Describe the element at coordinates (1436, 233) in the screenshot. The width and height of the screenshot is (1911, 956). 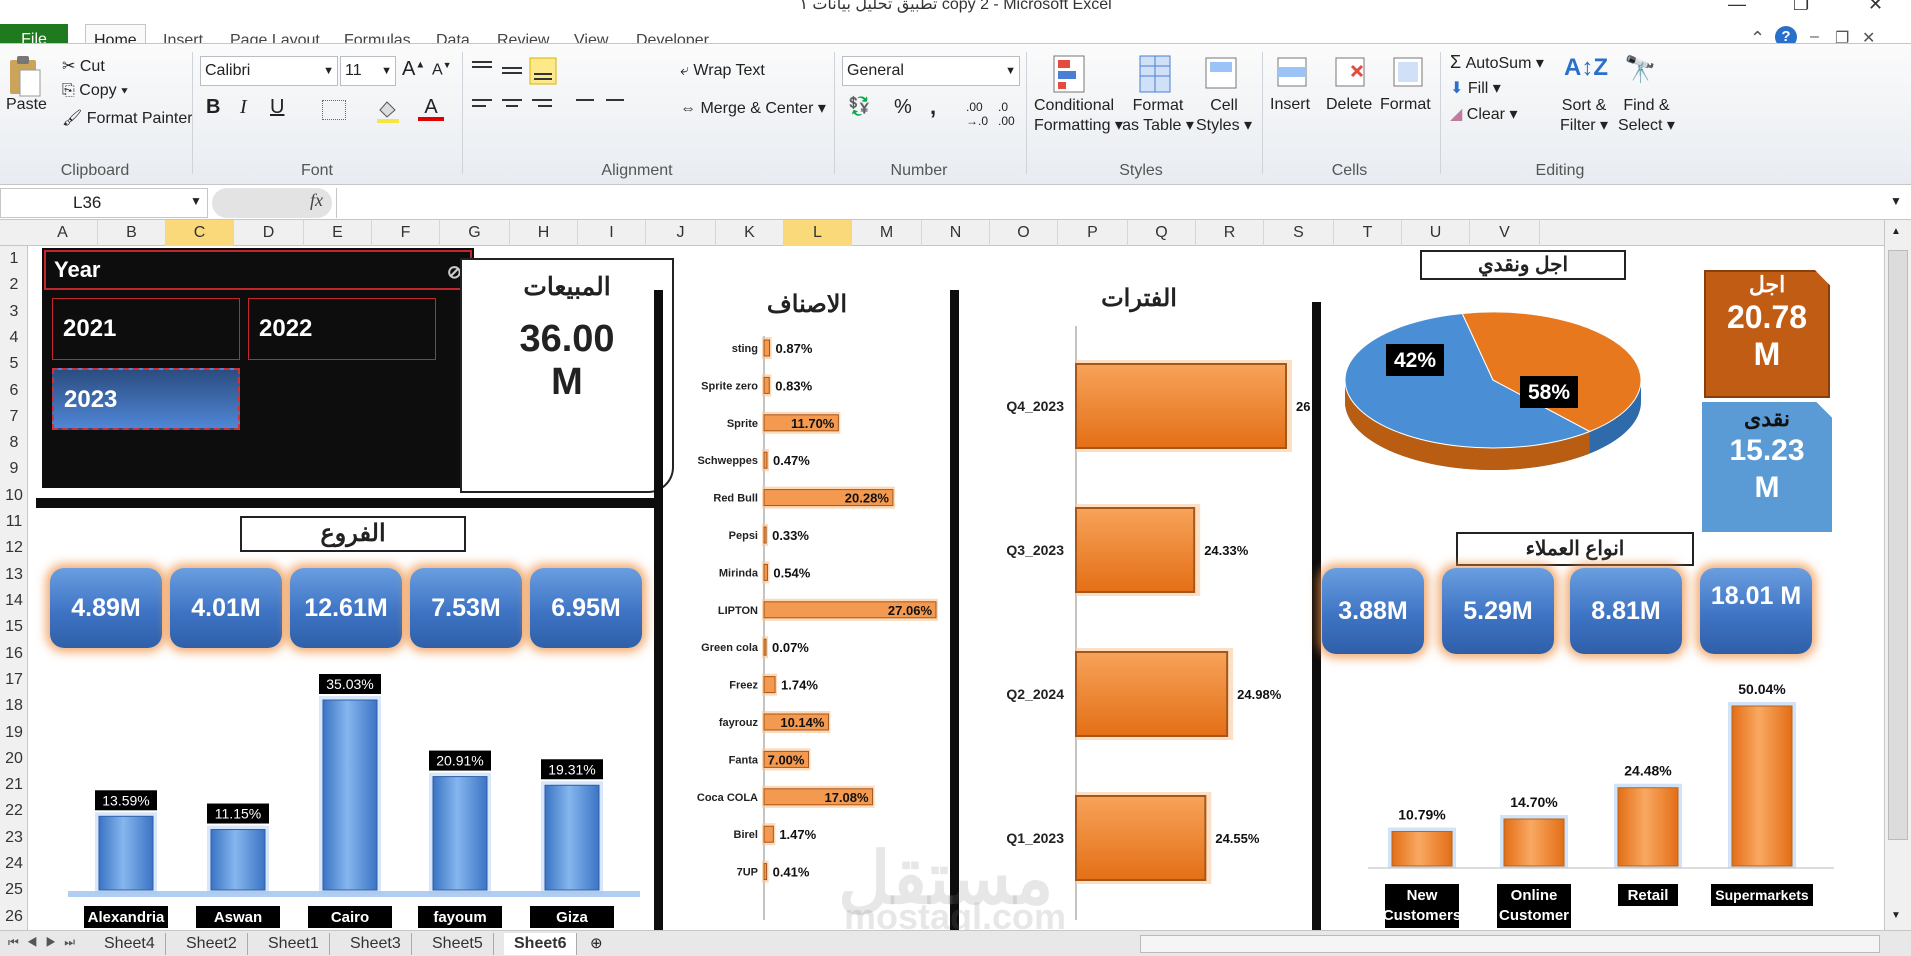
I see `column-header: U` at that location.